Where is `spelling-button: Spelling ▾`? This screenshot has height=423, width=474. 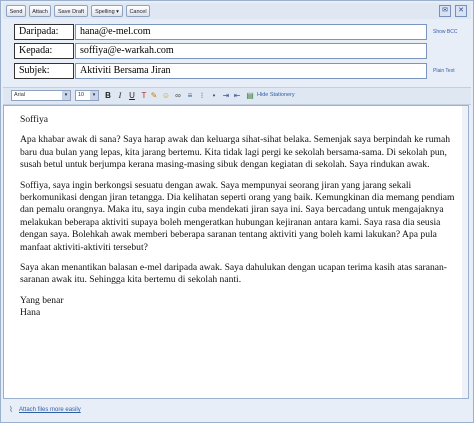 spelling-button: Spelling ▾ is located at coordinates (107, 11).